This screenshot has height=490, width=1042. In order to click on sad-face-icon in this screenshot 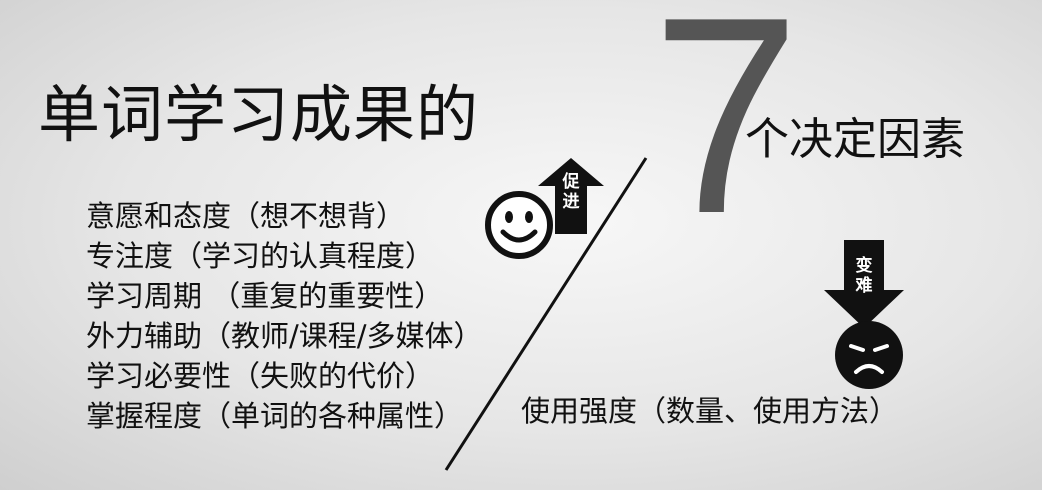, I will do `click(869, 355)`.